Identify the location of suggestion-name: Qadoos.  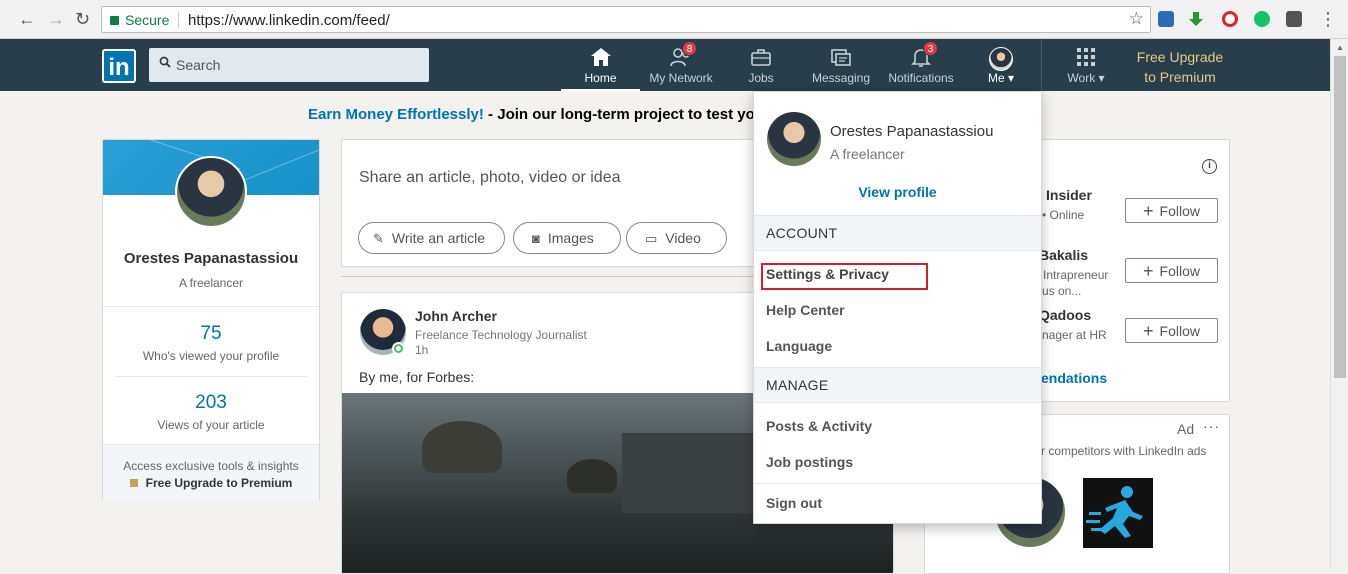
(1065, 315).